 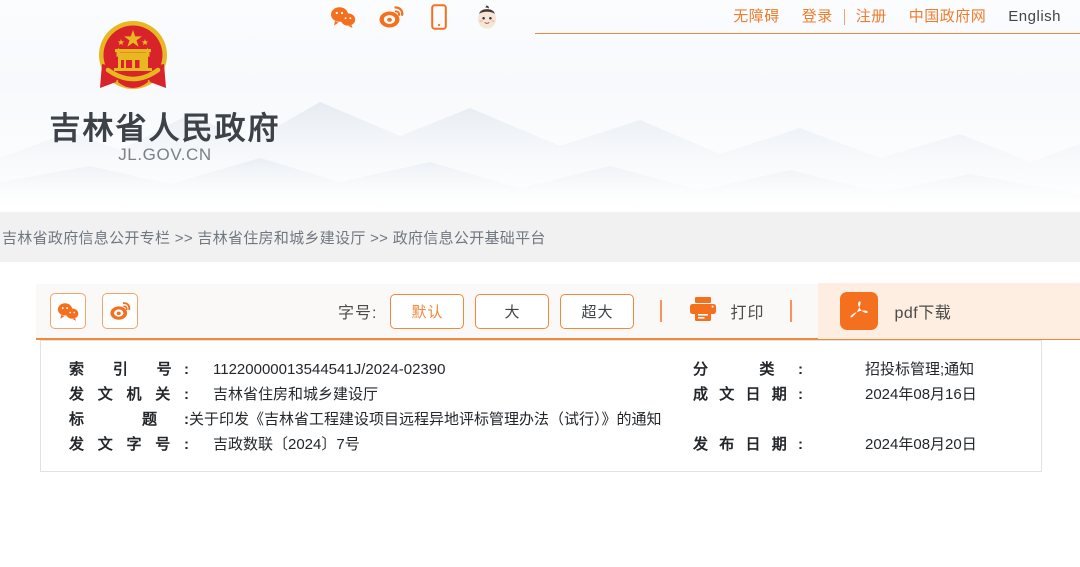 I want to click on table-row: 发文机关: 吉林省住房和城乡建设厅 成文日期: 2024年08月16日, so click(x=541, y=394).